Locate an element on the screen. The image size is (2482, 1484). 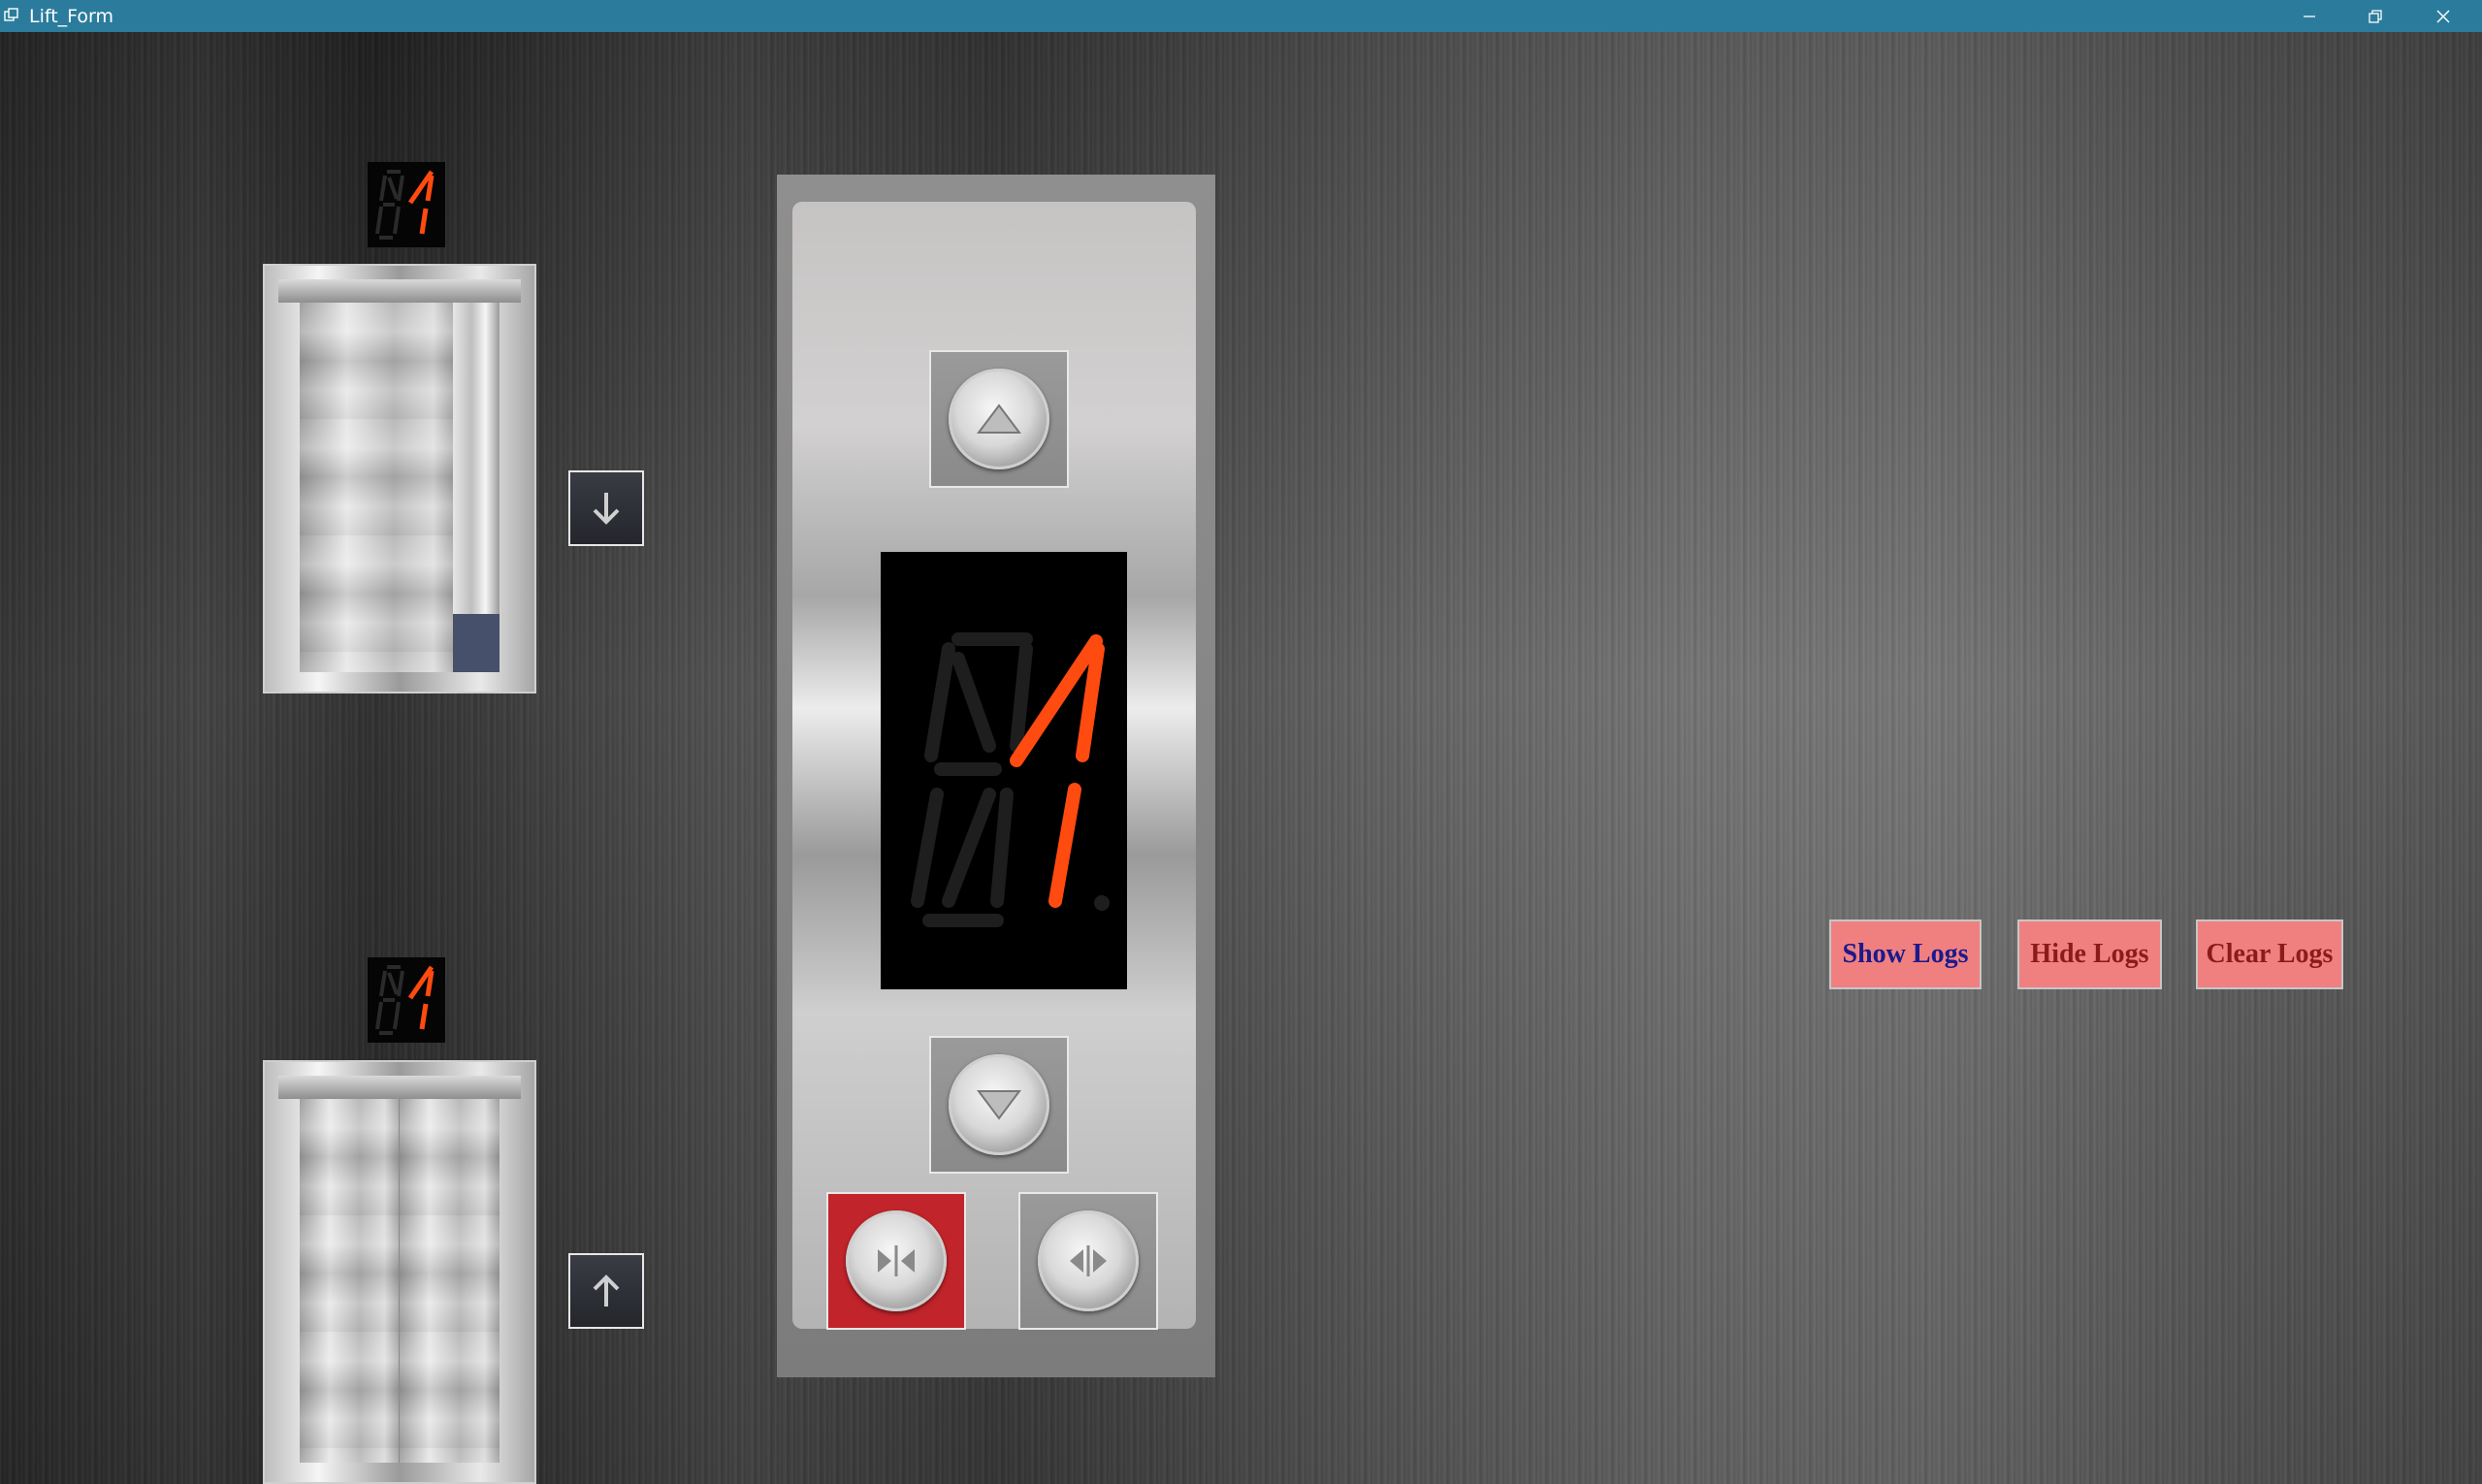
door-open-icon is located at coordinates (1088, 1260).